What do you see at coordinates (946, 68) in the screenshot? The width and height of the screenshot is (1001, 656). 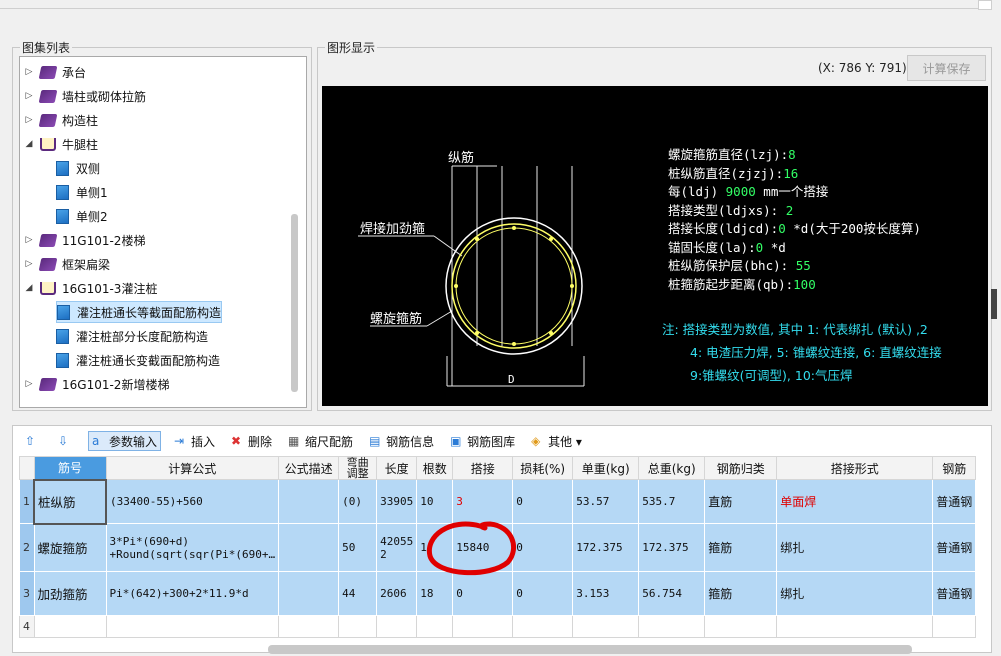 I see `calc-save-button: 计算保存` at bounding box center [946, 68].